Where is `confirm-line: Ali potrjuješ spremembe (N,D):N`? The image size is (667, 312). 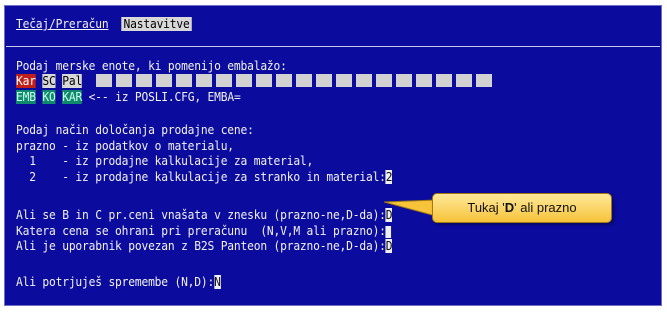 confirm-line: Ali potrjuješ spremembe (N,D):N is located at coordinates (118, 282).